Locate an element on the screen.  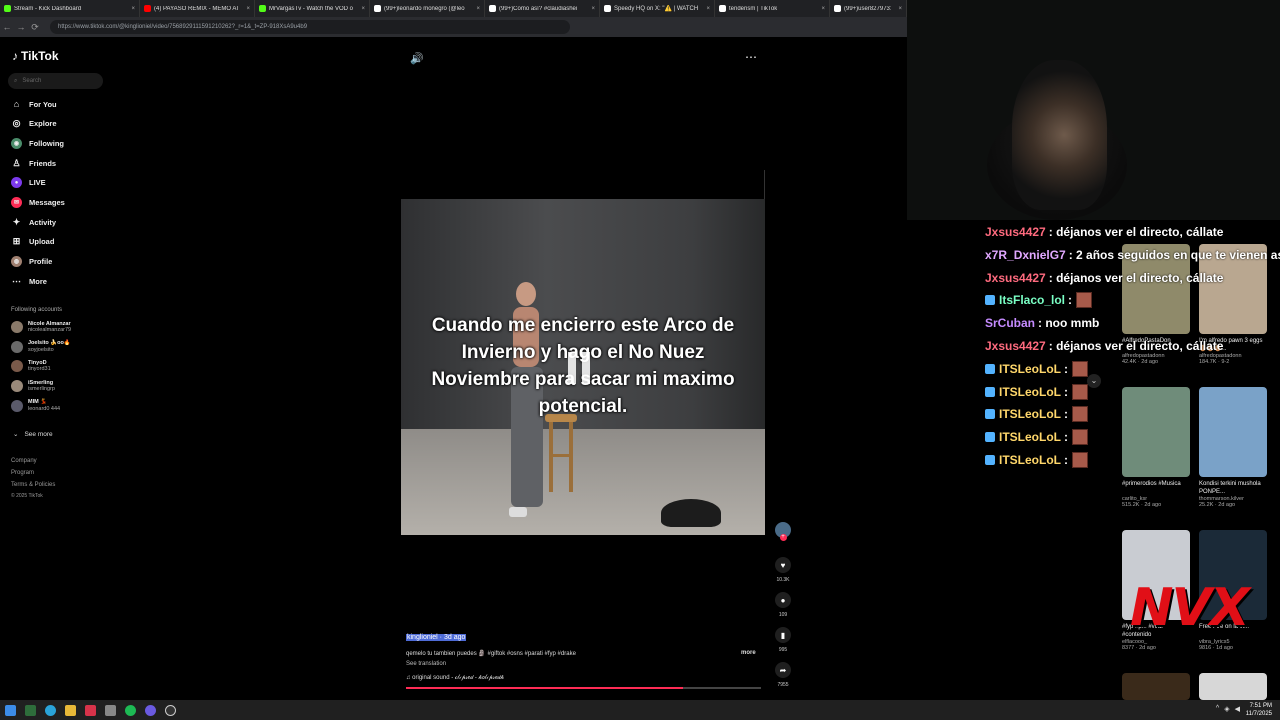
share-button: ➦ 7955 is located at coordinates (783, 675).